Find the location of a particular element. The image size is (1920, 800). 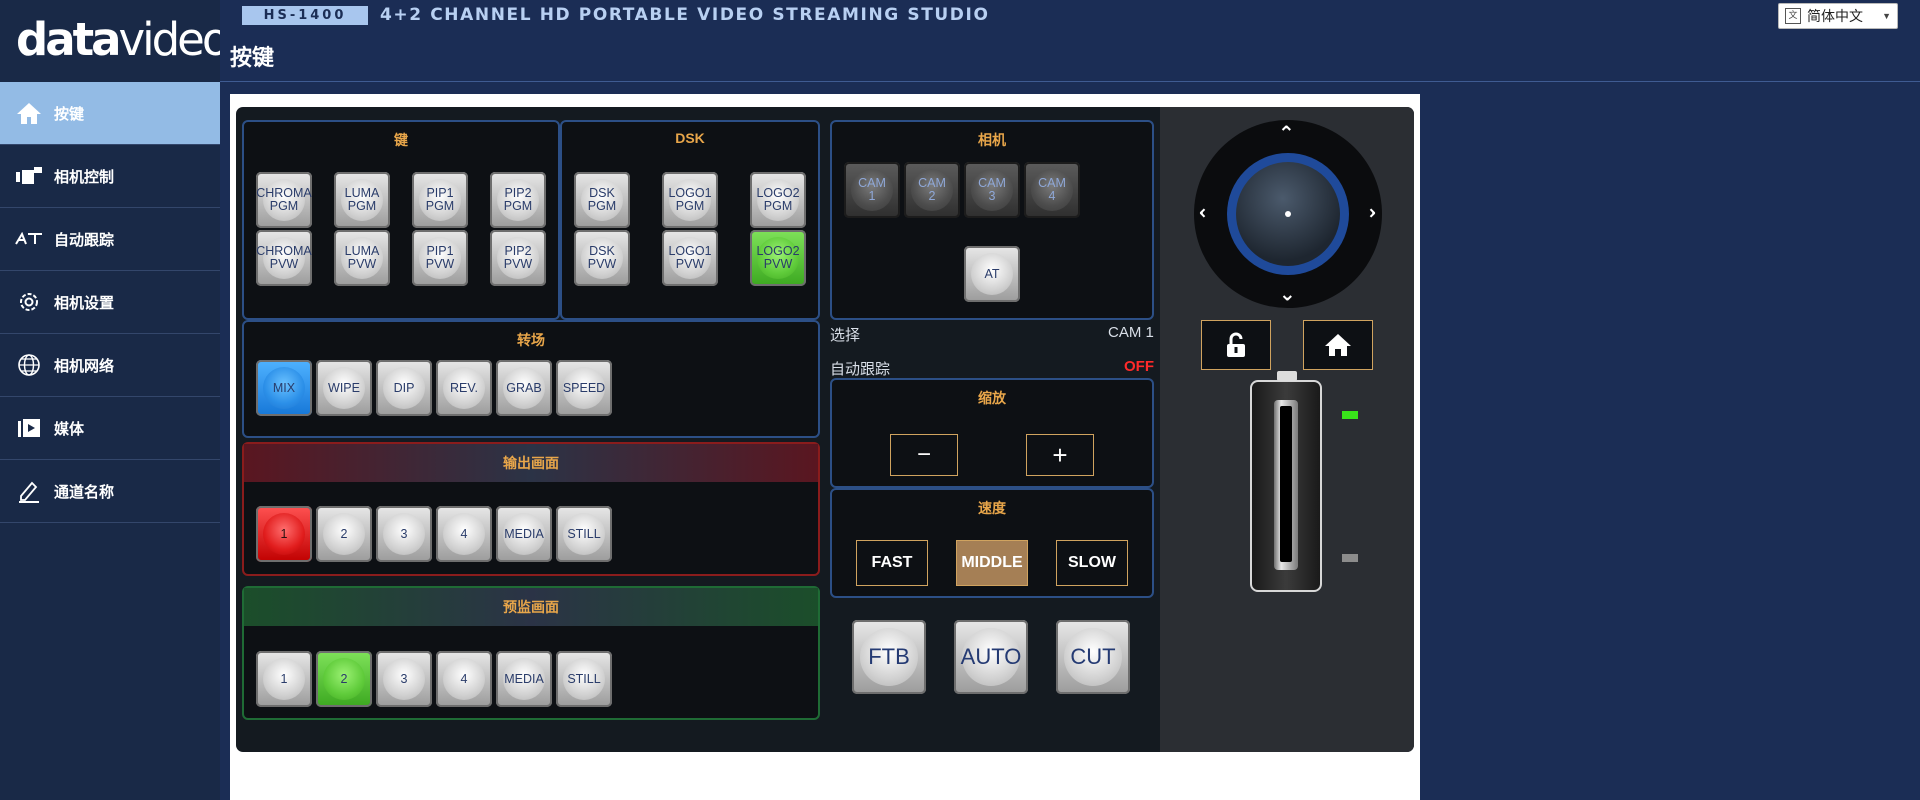

pgm-4-button: 4 is located at coordinates (464, 534).